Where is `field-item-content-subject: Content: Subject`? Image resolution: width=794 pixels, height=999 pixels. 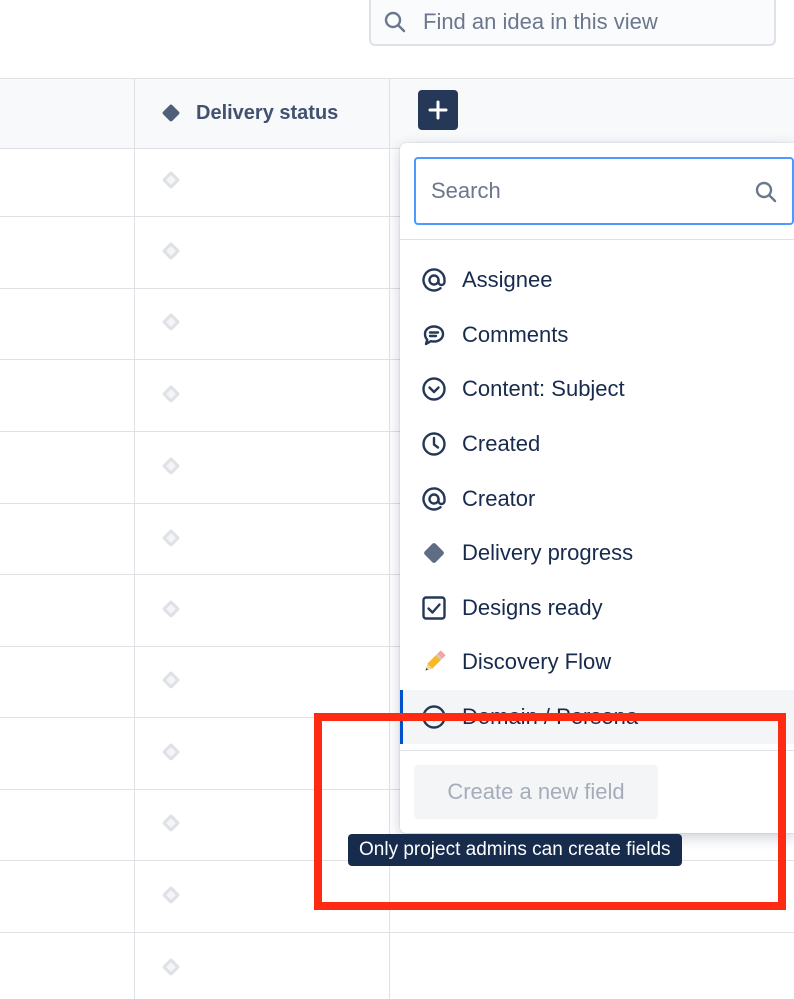 field-item-content-subject: Content: Subject is located at coordinates (597, 389).